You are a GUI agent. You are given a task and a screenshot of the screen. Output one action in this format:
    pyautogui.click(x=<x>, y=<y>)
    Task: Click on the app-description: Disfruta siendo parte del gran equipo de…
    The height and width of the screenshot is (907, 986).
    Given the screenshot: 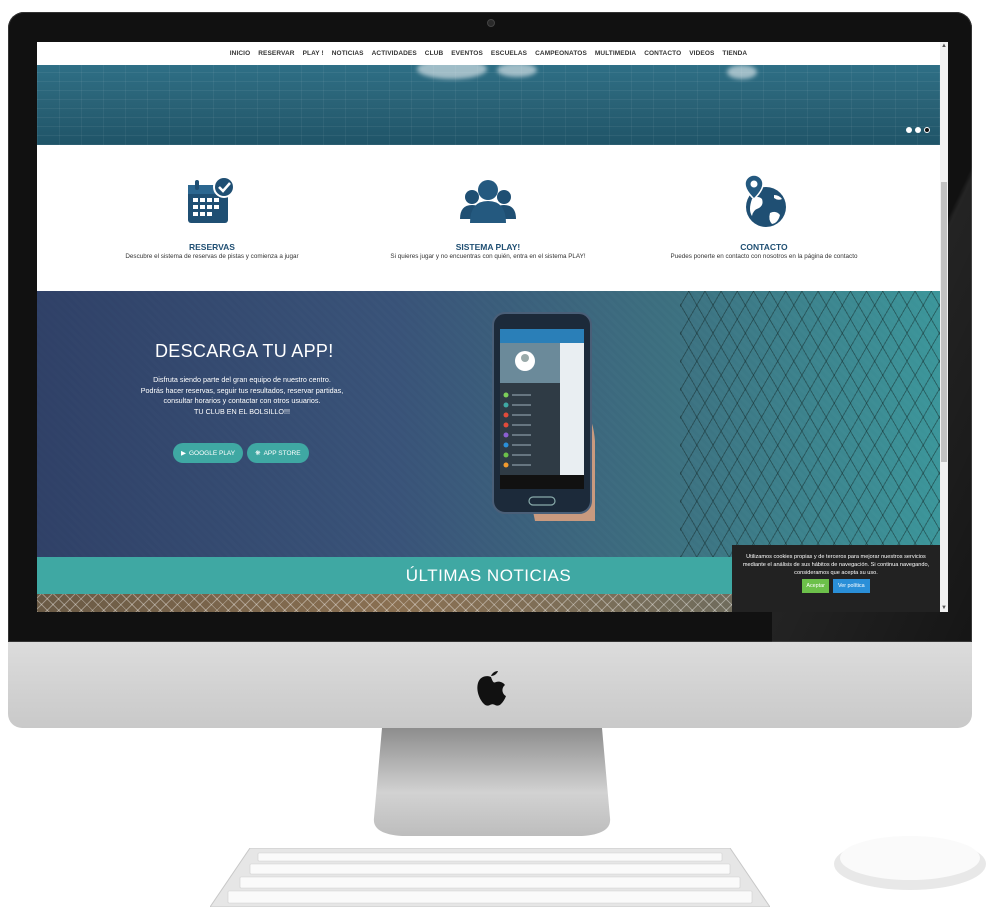 What is the action you would take?
    pyautogui.click(x=242, y=396)
    